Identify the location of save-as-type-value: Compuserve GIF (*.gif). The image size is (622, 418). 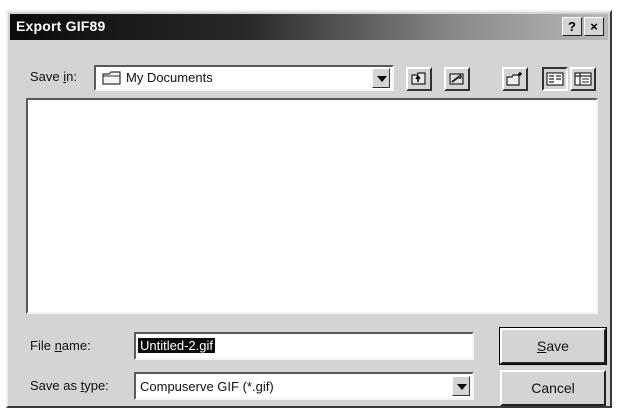
(207, 386).